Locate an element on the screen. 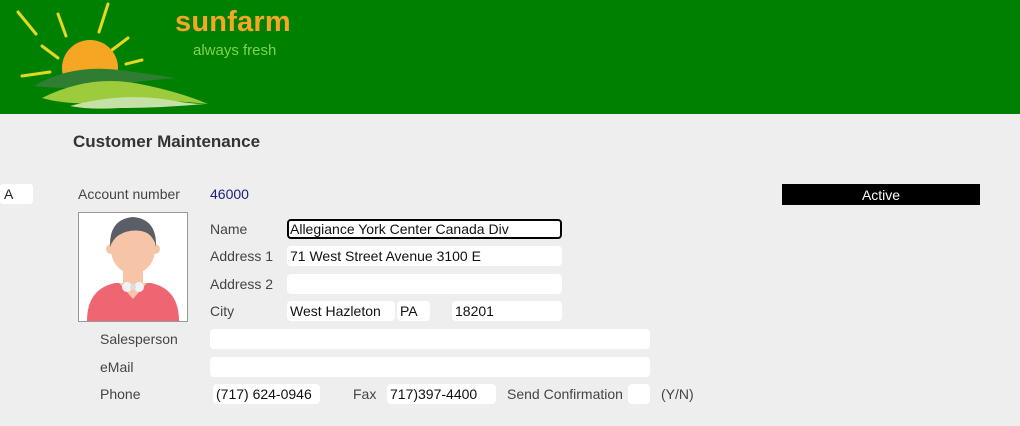 Image resolution: width=1020 pixels, height=426 pixels. zip-field is located at coordinates (507, 311).